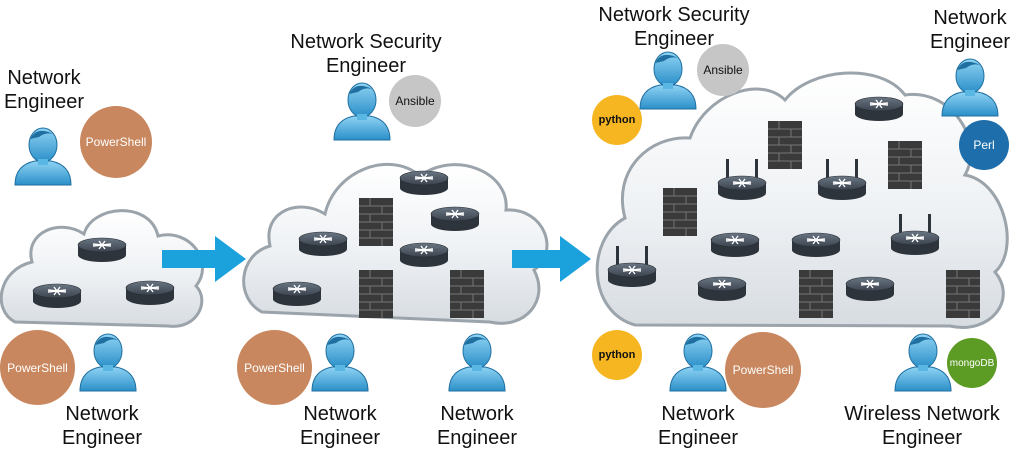 Image resolution: width=1026 pixels, height=451 pixels. Describe the element at coordinates (102, 268) in the screenshot. I see `cloud-icon` at that location.